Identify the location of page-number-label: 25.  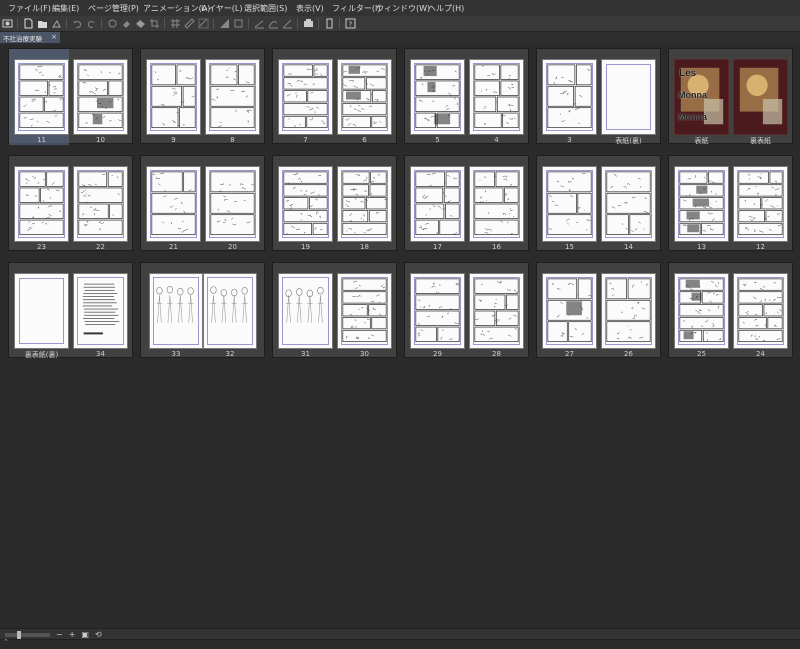
(701, 354).